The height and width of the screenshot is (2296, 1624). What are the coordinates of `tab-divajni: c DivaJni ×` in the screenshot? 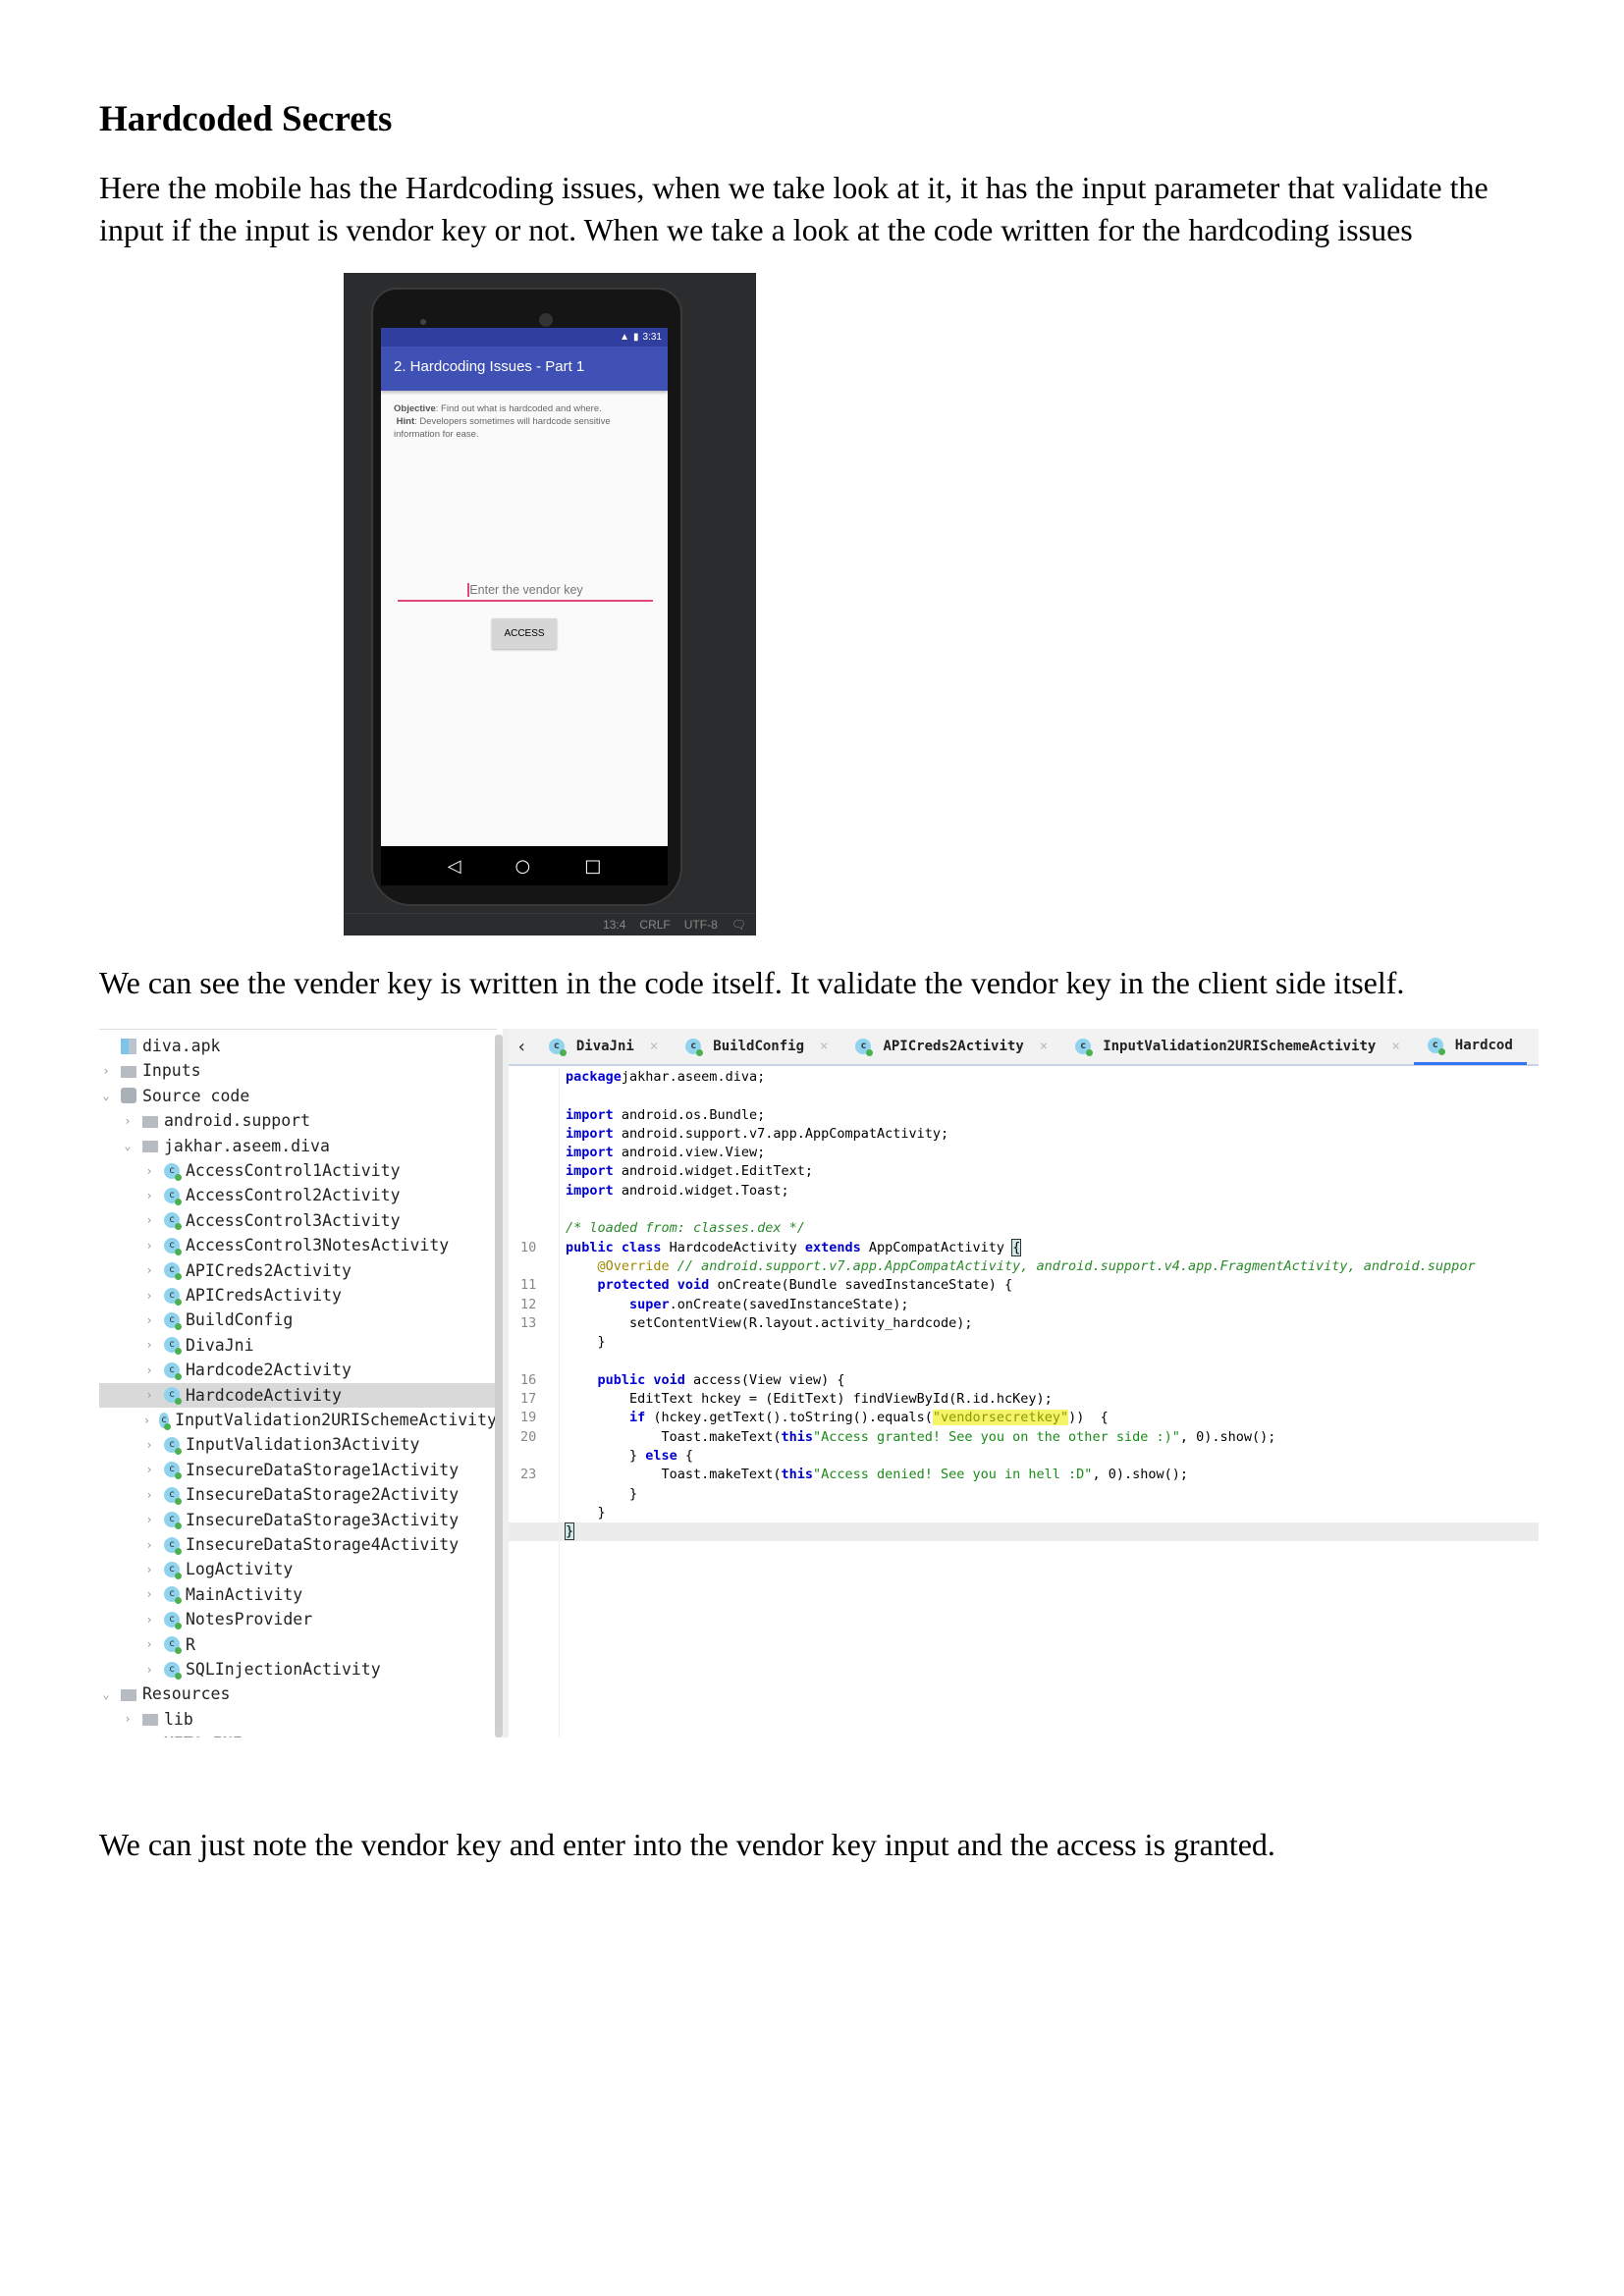 It's located at (603, 1047).